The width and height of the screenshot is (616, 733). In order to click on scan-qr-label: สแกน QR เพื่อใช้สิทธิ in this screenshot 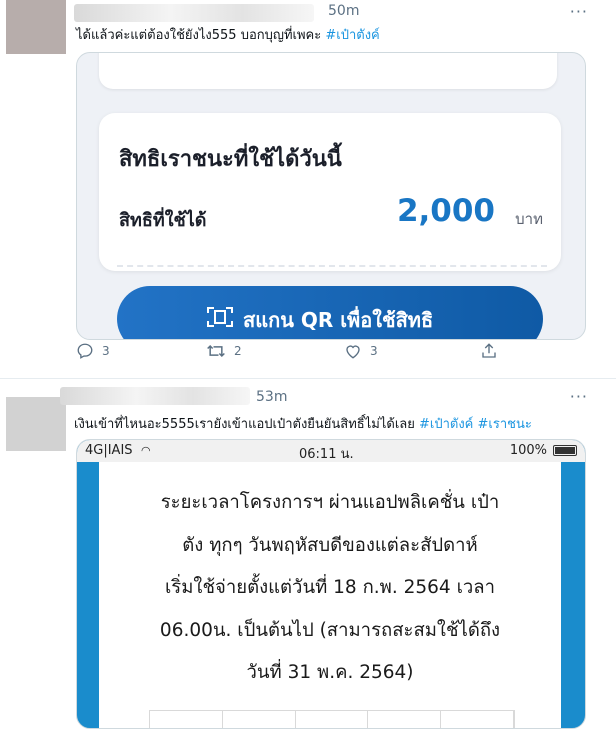, I will do `click(338, 320)`.